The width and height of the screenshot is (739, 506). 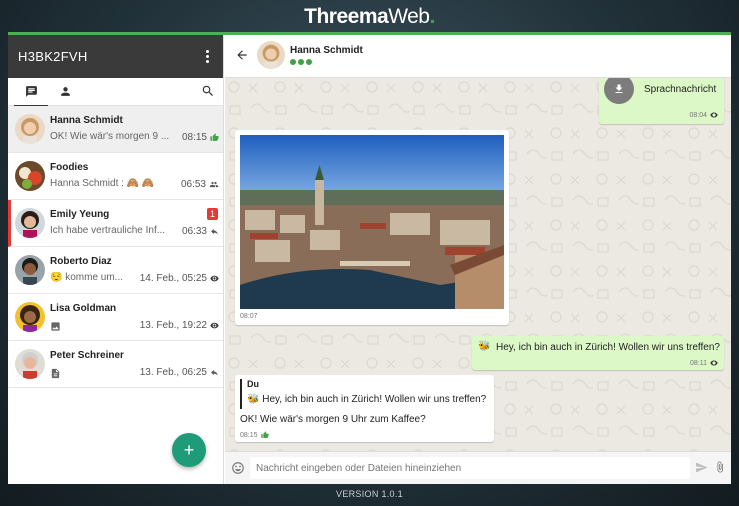 What do you see at coordinates (83, 308) in the screenshot?
I see `conversation-name: Lisa Goldman` at bounding box center [83, 308].